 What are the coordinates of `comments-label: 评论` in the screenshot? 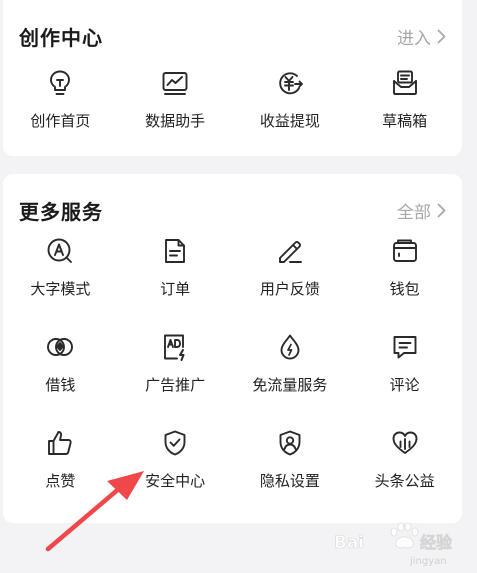 It's located at (404, 385).